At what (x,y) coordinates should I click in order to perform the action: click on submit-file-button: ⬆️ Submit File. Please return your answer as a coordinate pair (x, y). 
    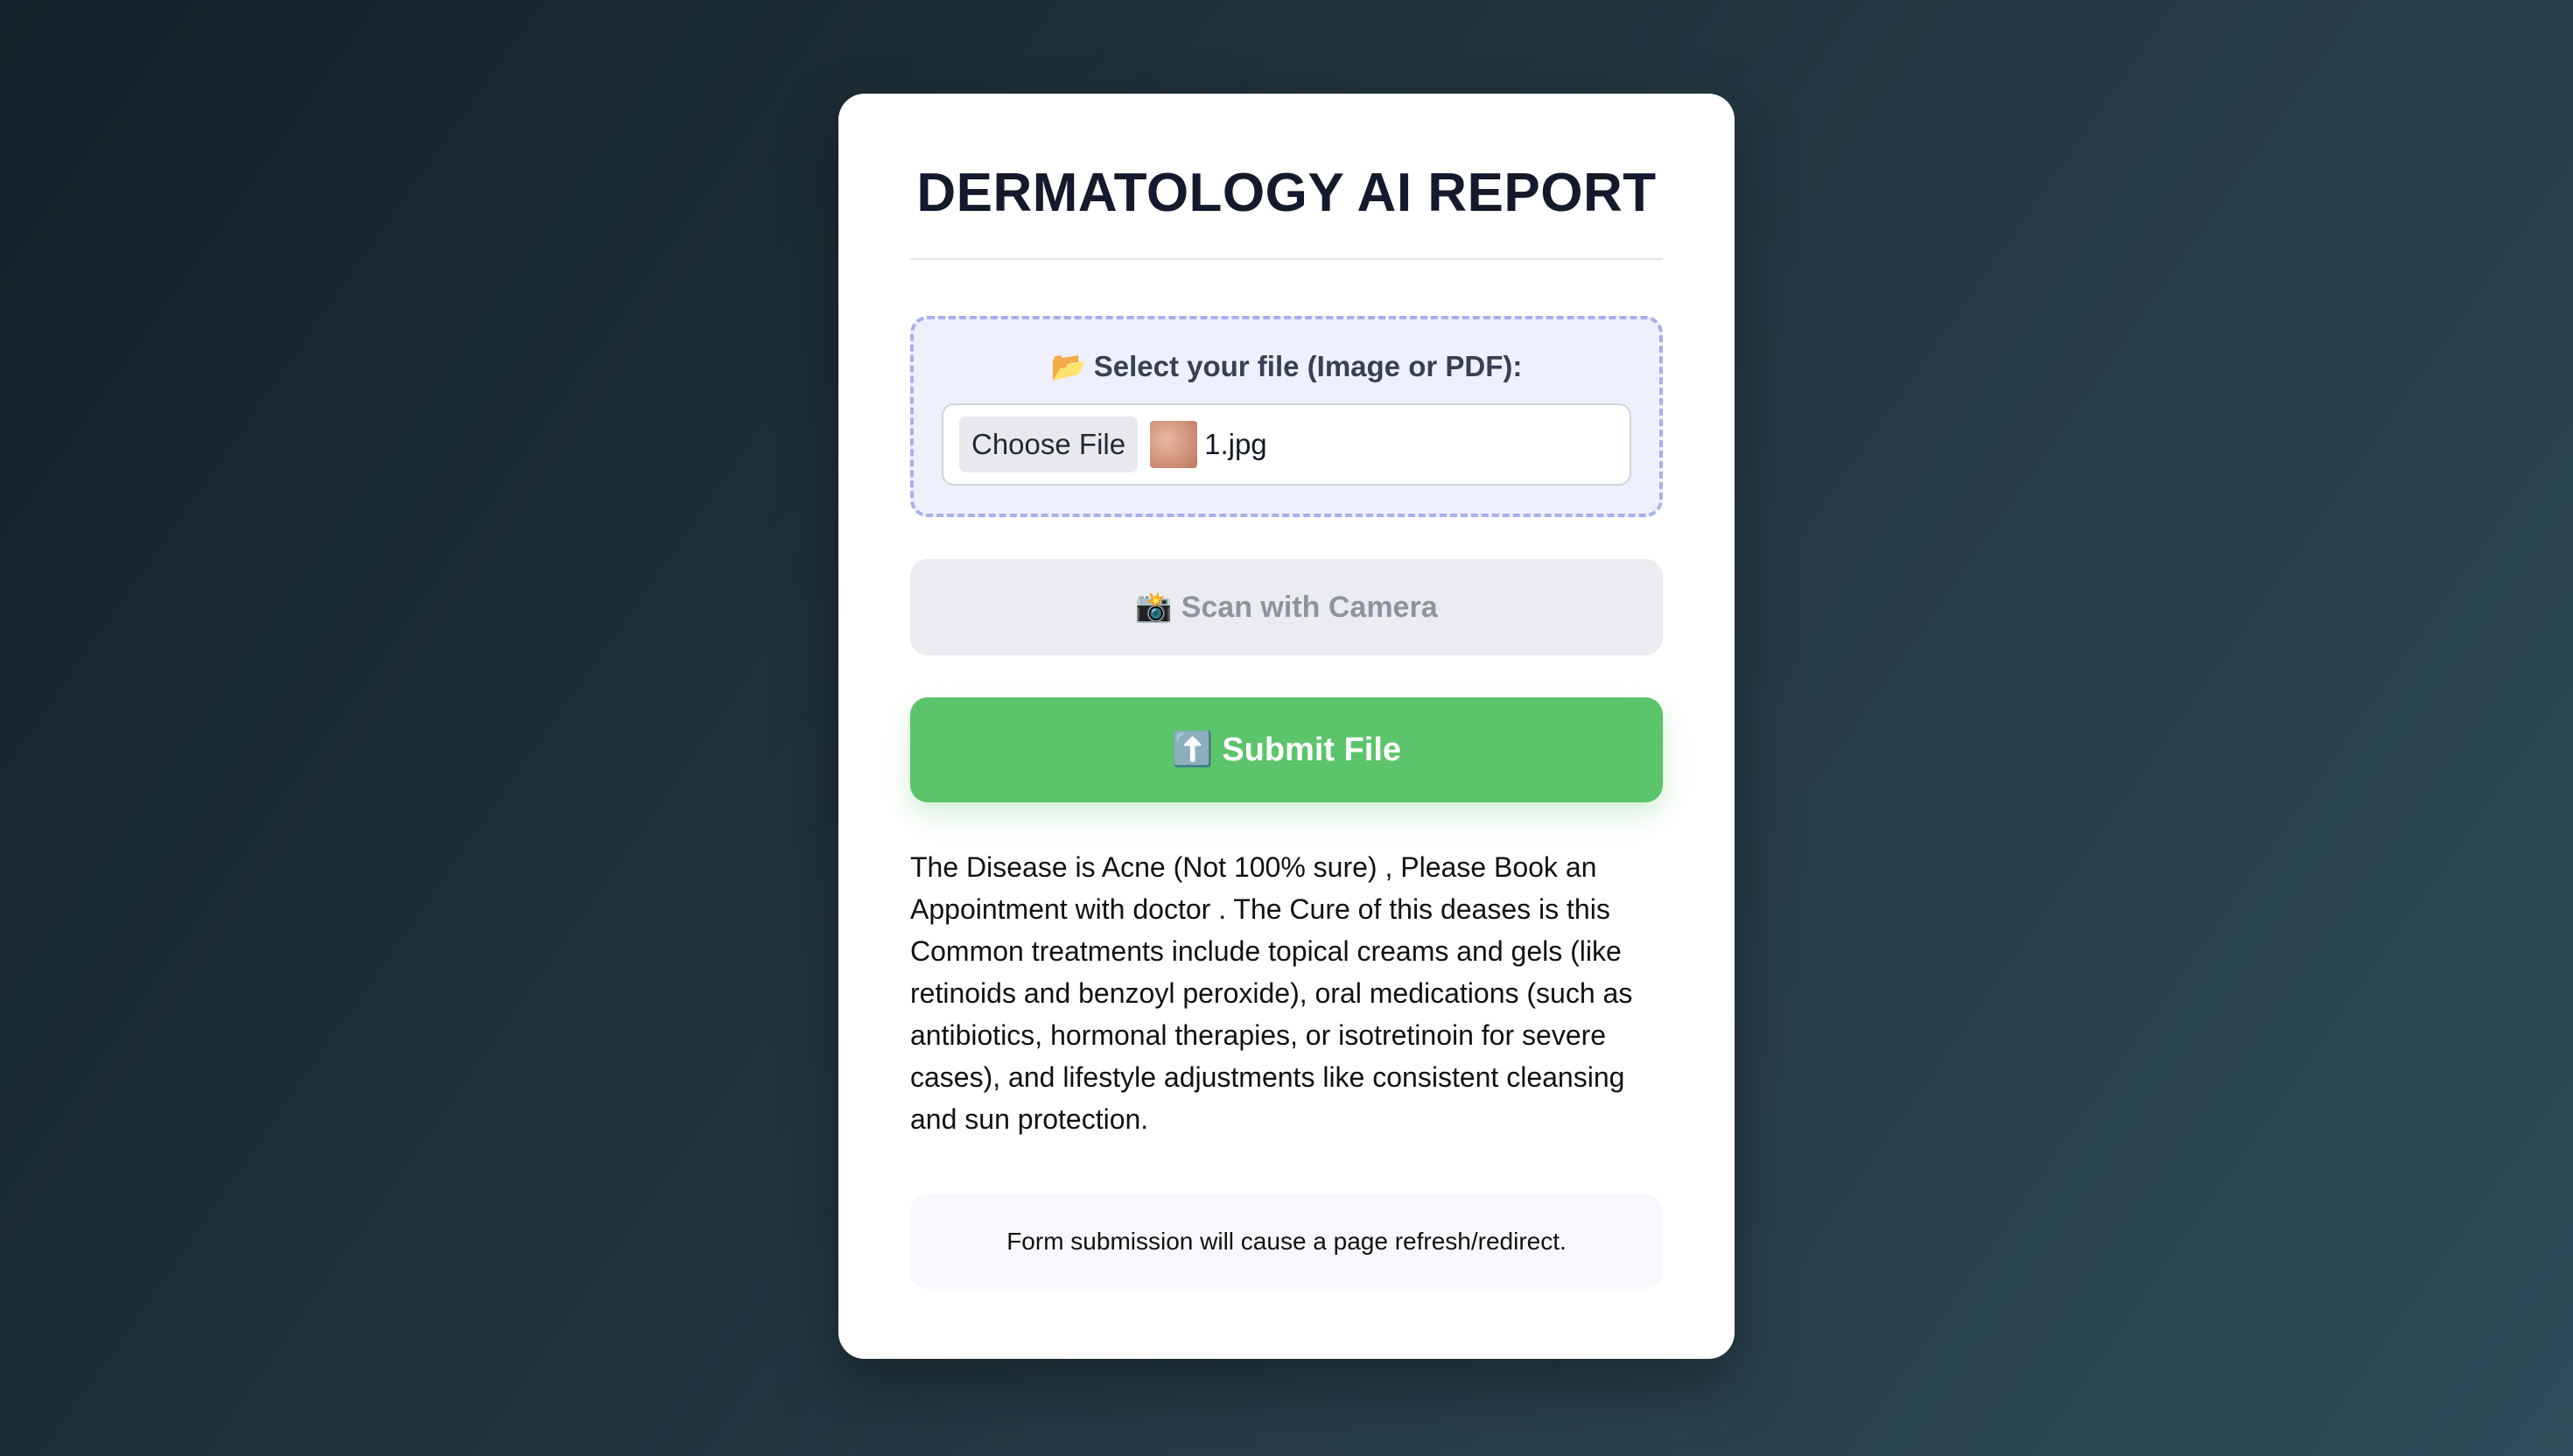
    Looking at the image, I should click on (1286, 749).